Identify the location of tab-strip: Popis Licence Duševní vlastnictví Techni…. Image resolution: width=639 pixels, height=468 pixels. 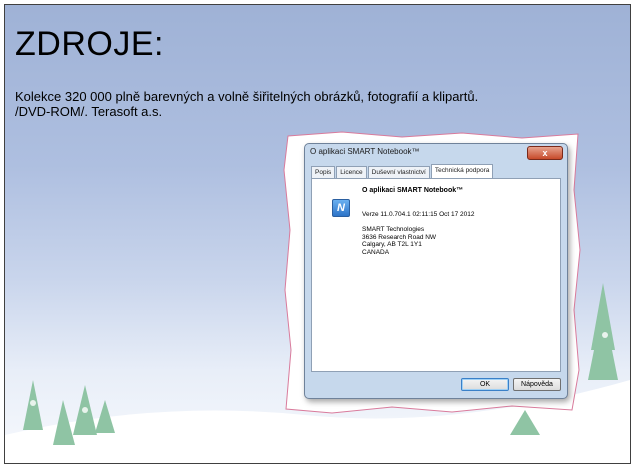
(402, 171).